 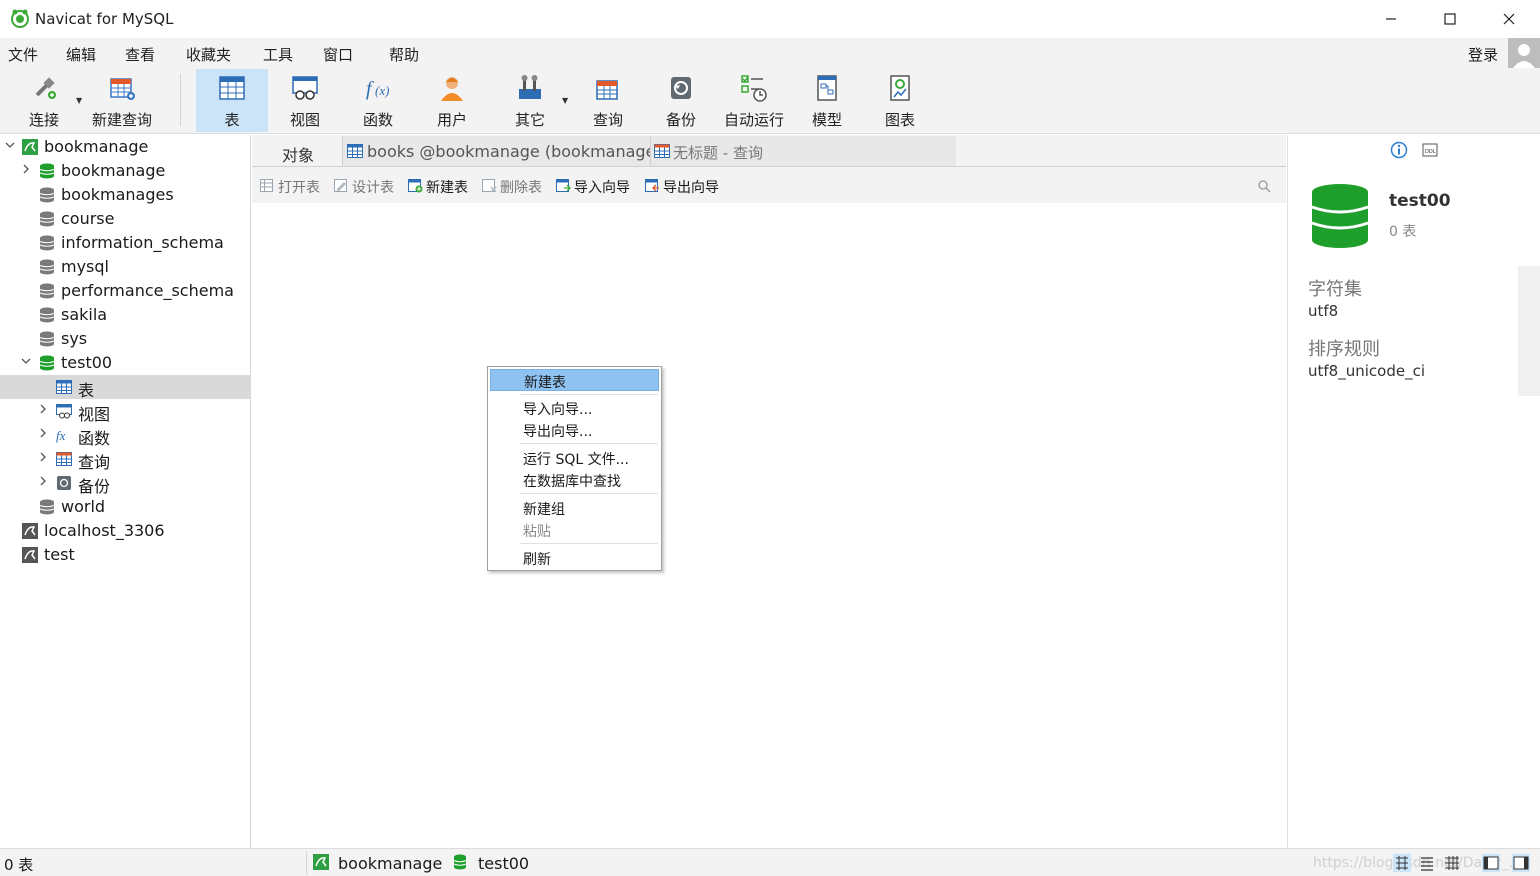 I want to click on status-separator, so click(x=306, y=863).